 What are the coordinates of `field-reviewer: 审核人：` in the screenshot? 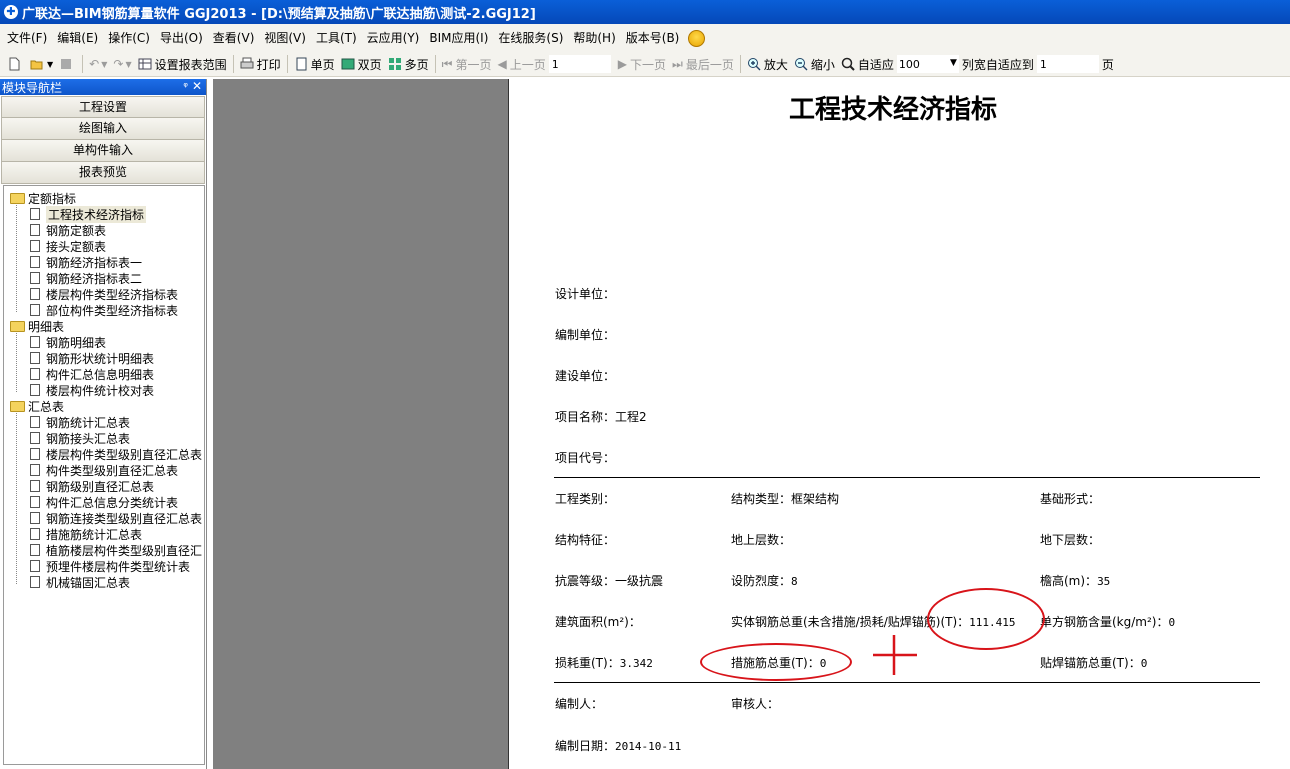 It's located at (755, 704).